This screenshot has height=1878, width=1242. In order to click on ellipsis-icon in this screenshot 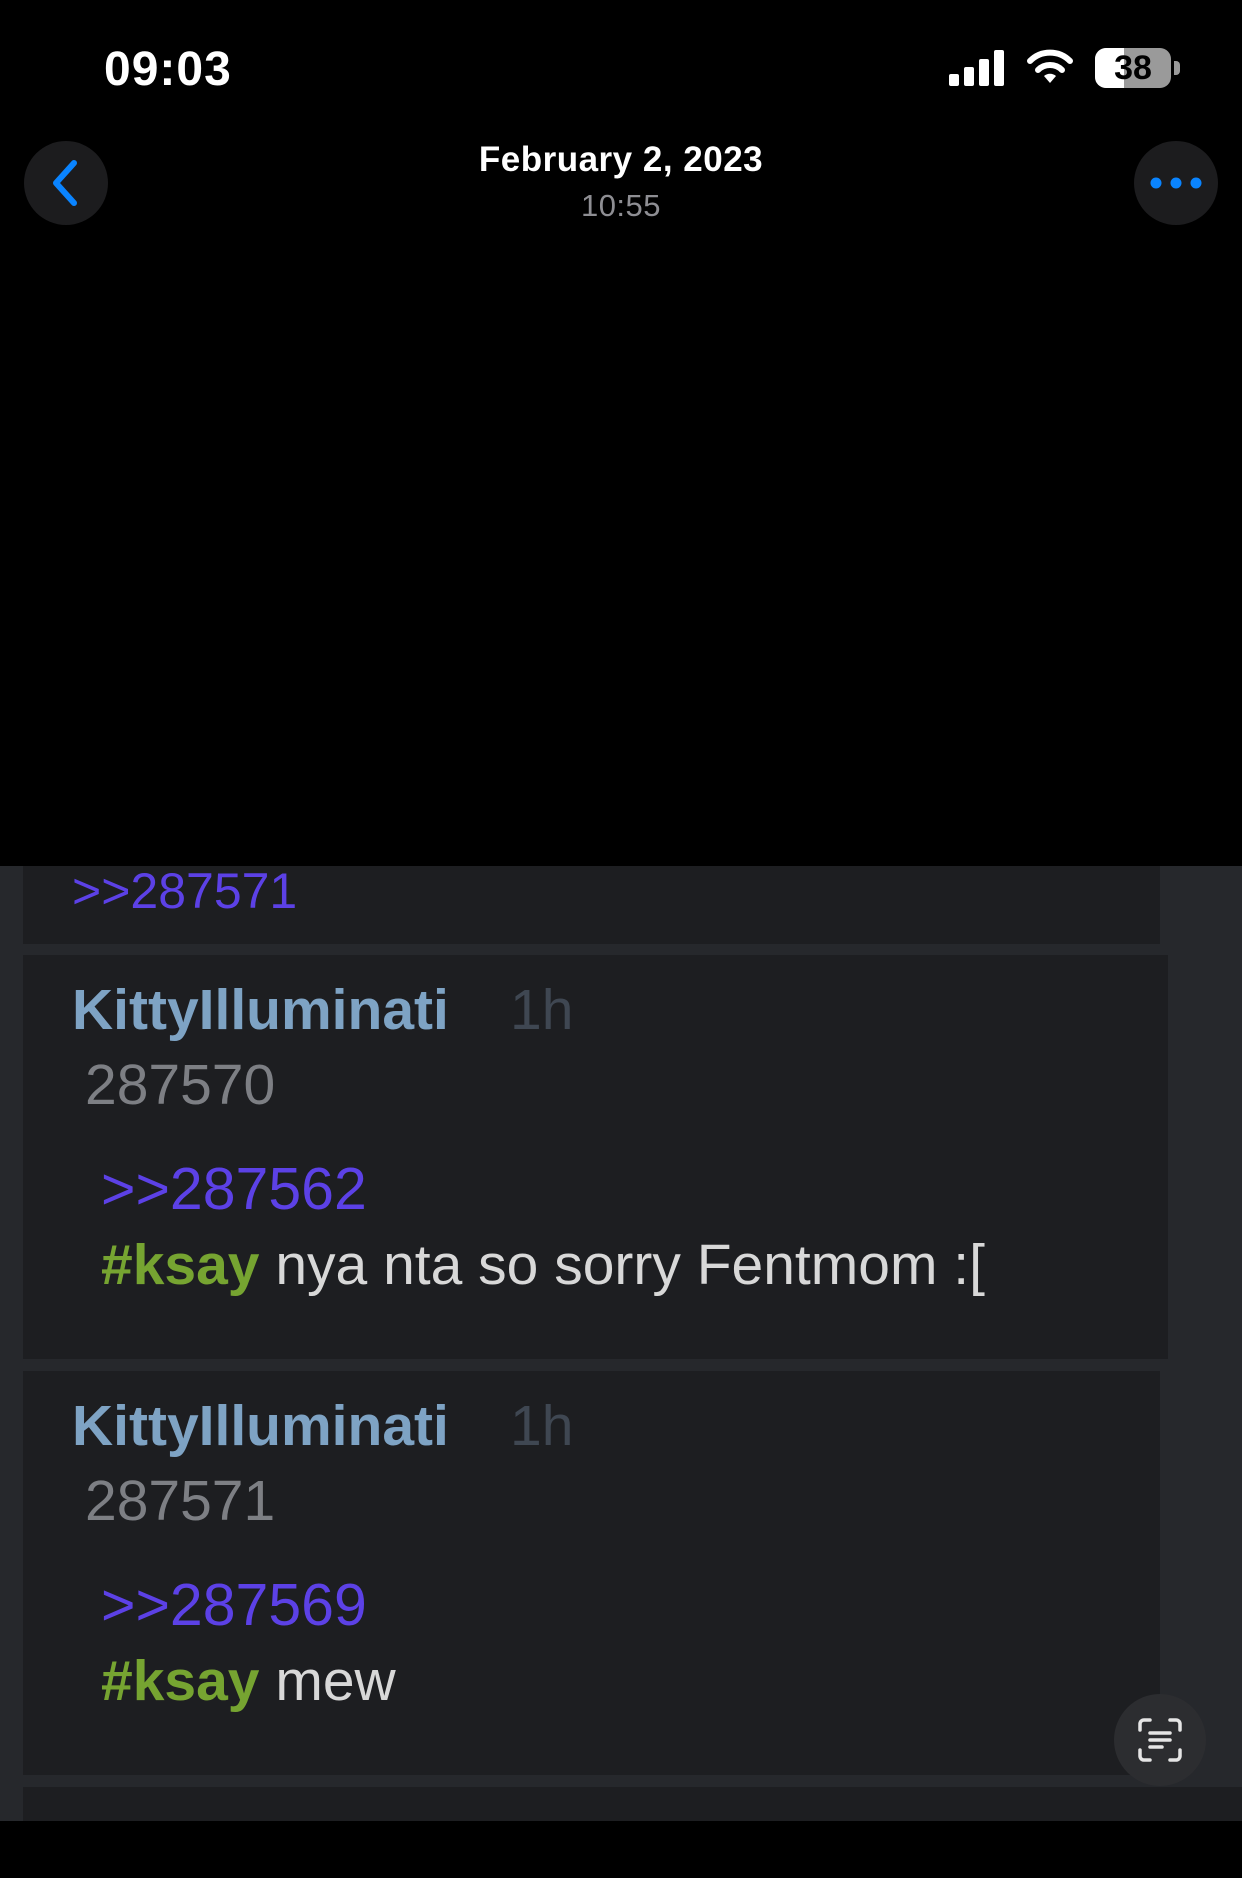, I will do `click(1176, 183)`.